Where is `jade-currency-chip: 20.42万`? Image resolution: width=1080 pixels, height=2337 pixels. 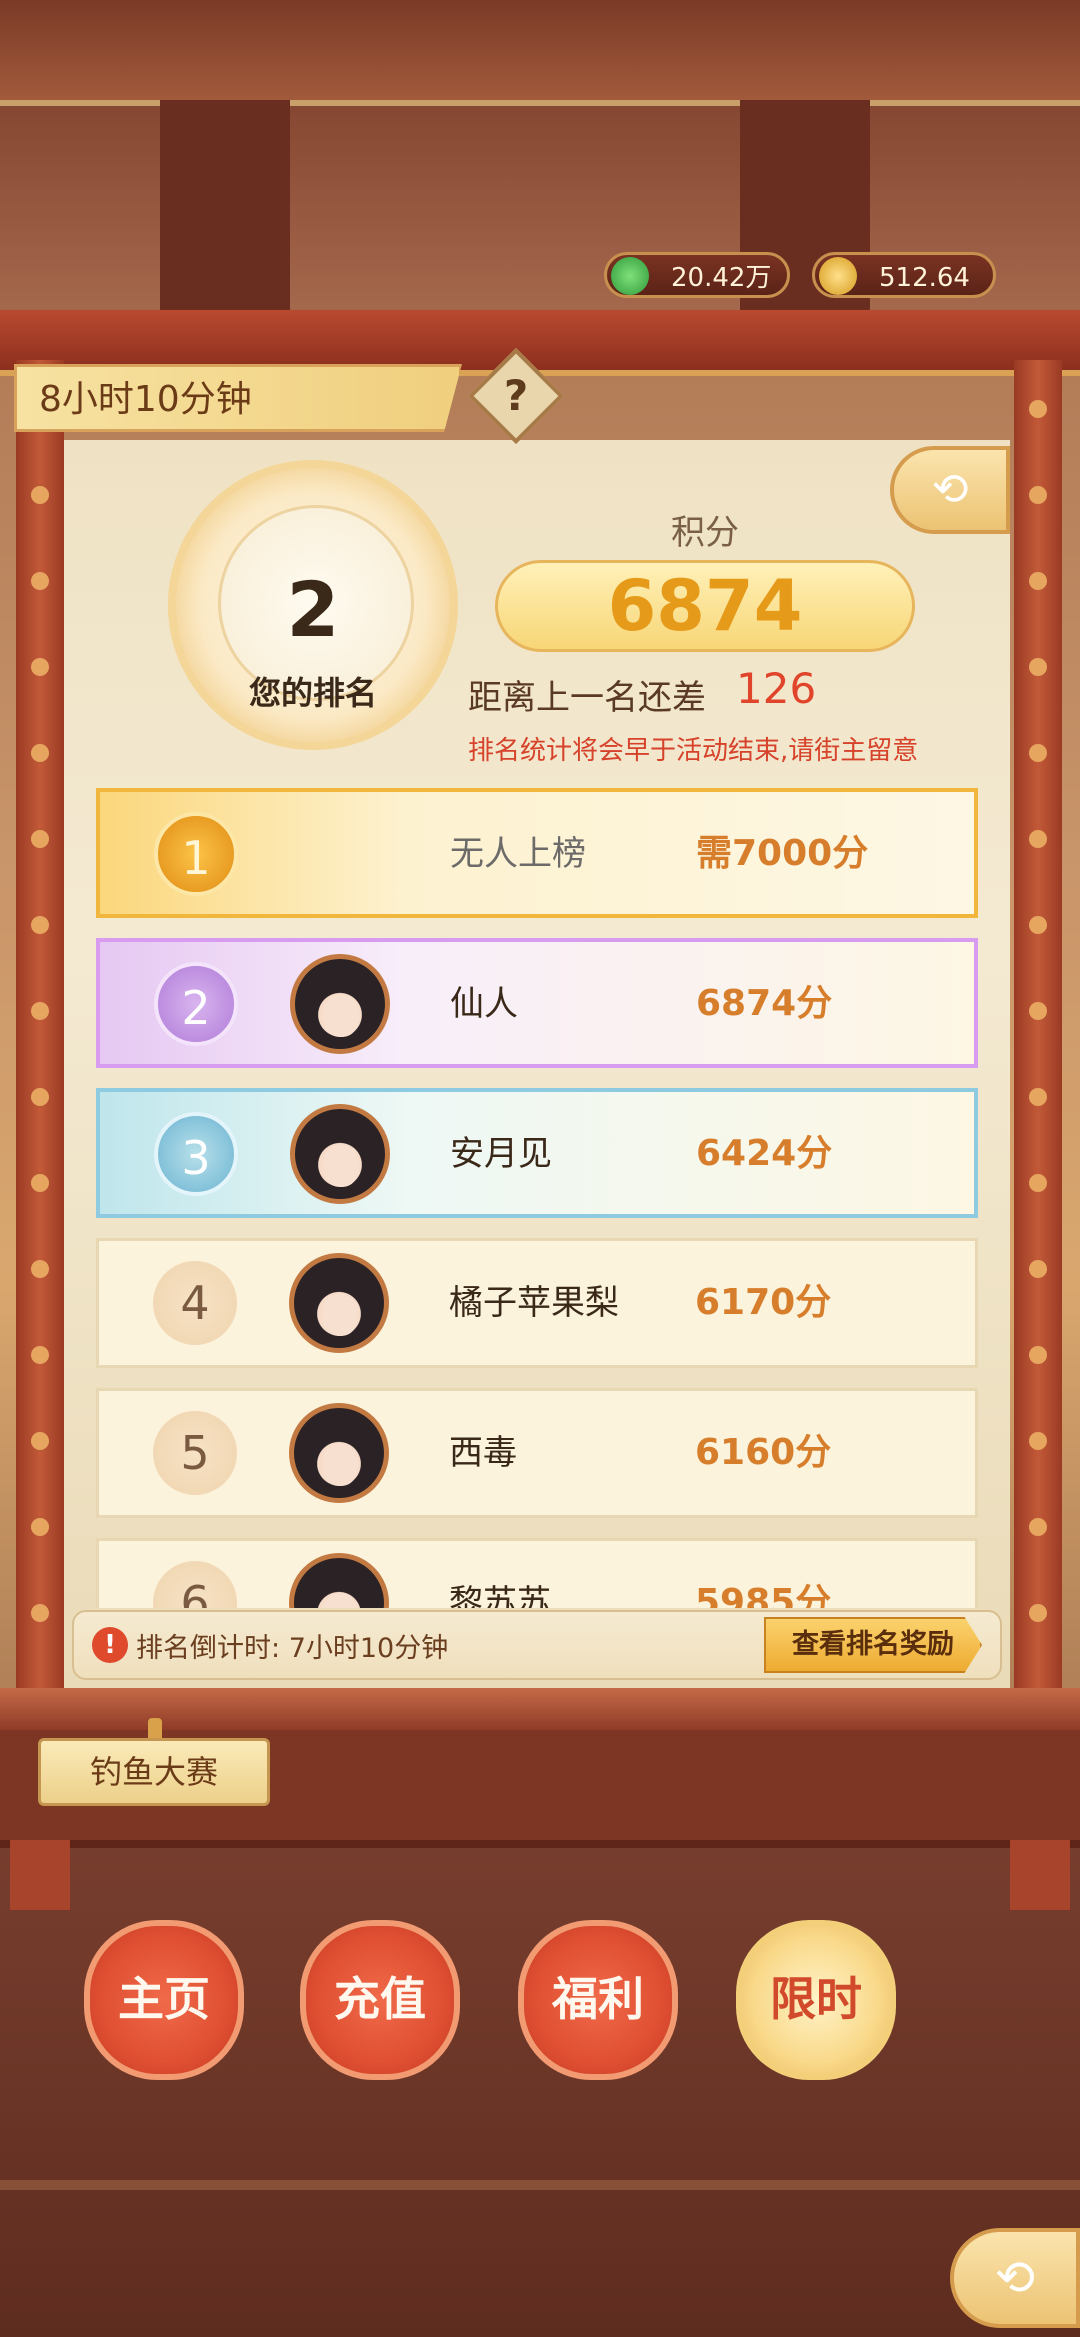 jade-currency-chip: 20.42万 is located at coordinates (697, 275).